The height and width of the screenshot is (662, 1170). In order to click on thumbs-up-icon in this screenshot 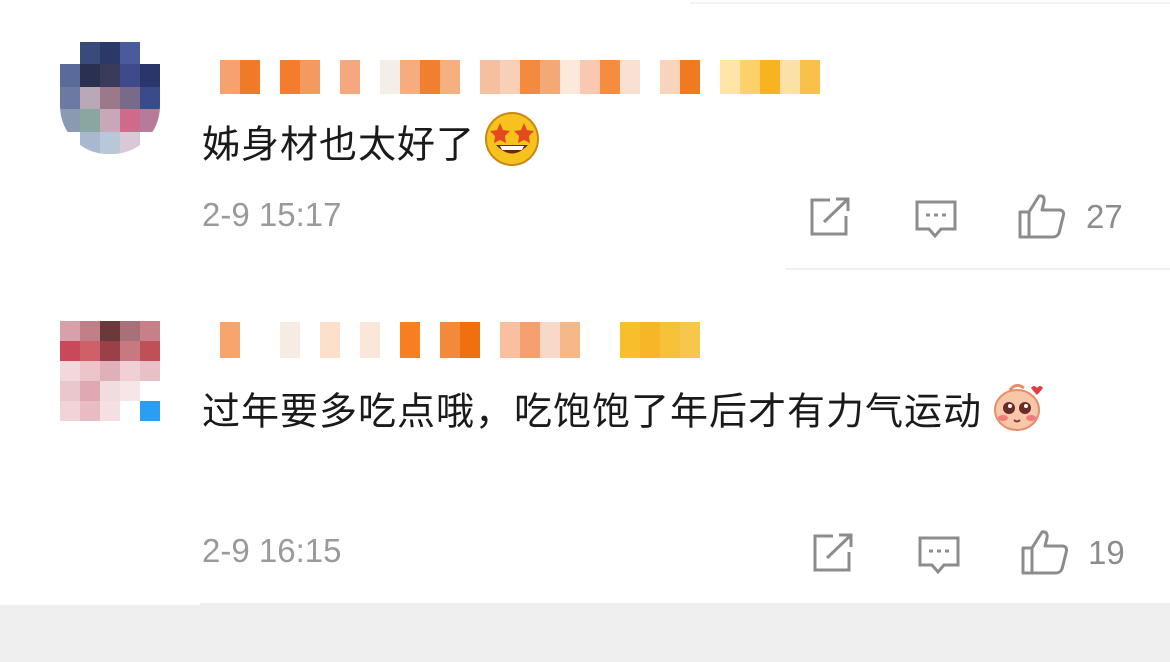, I will do `click(1045, 554)`.